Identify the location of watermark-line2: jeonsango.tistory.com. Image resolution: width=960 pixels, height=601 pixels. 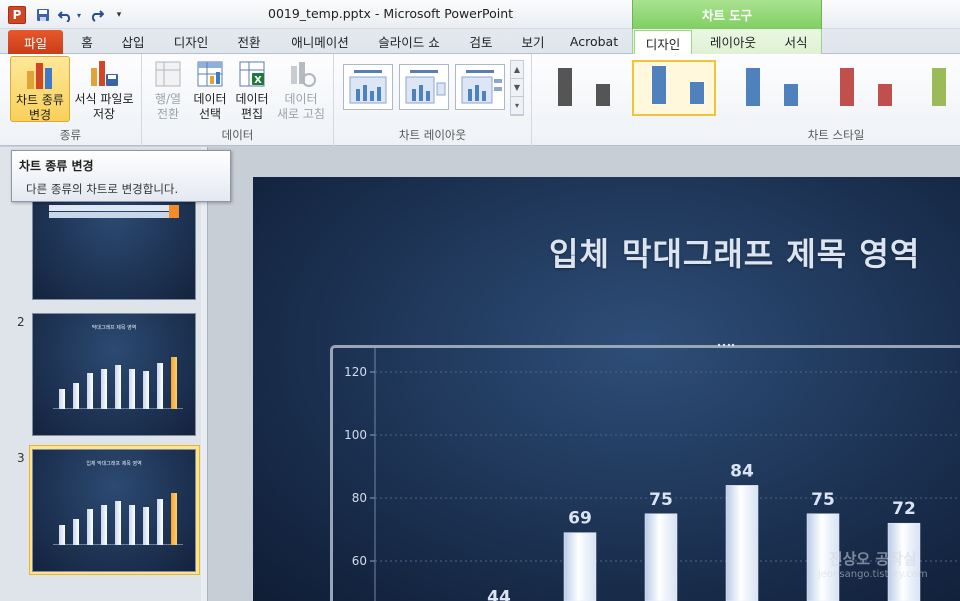
(873, 574).